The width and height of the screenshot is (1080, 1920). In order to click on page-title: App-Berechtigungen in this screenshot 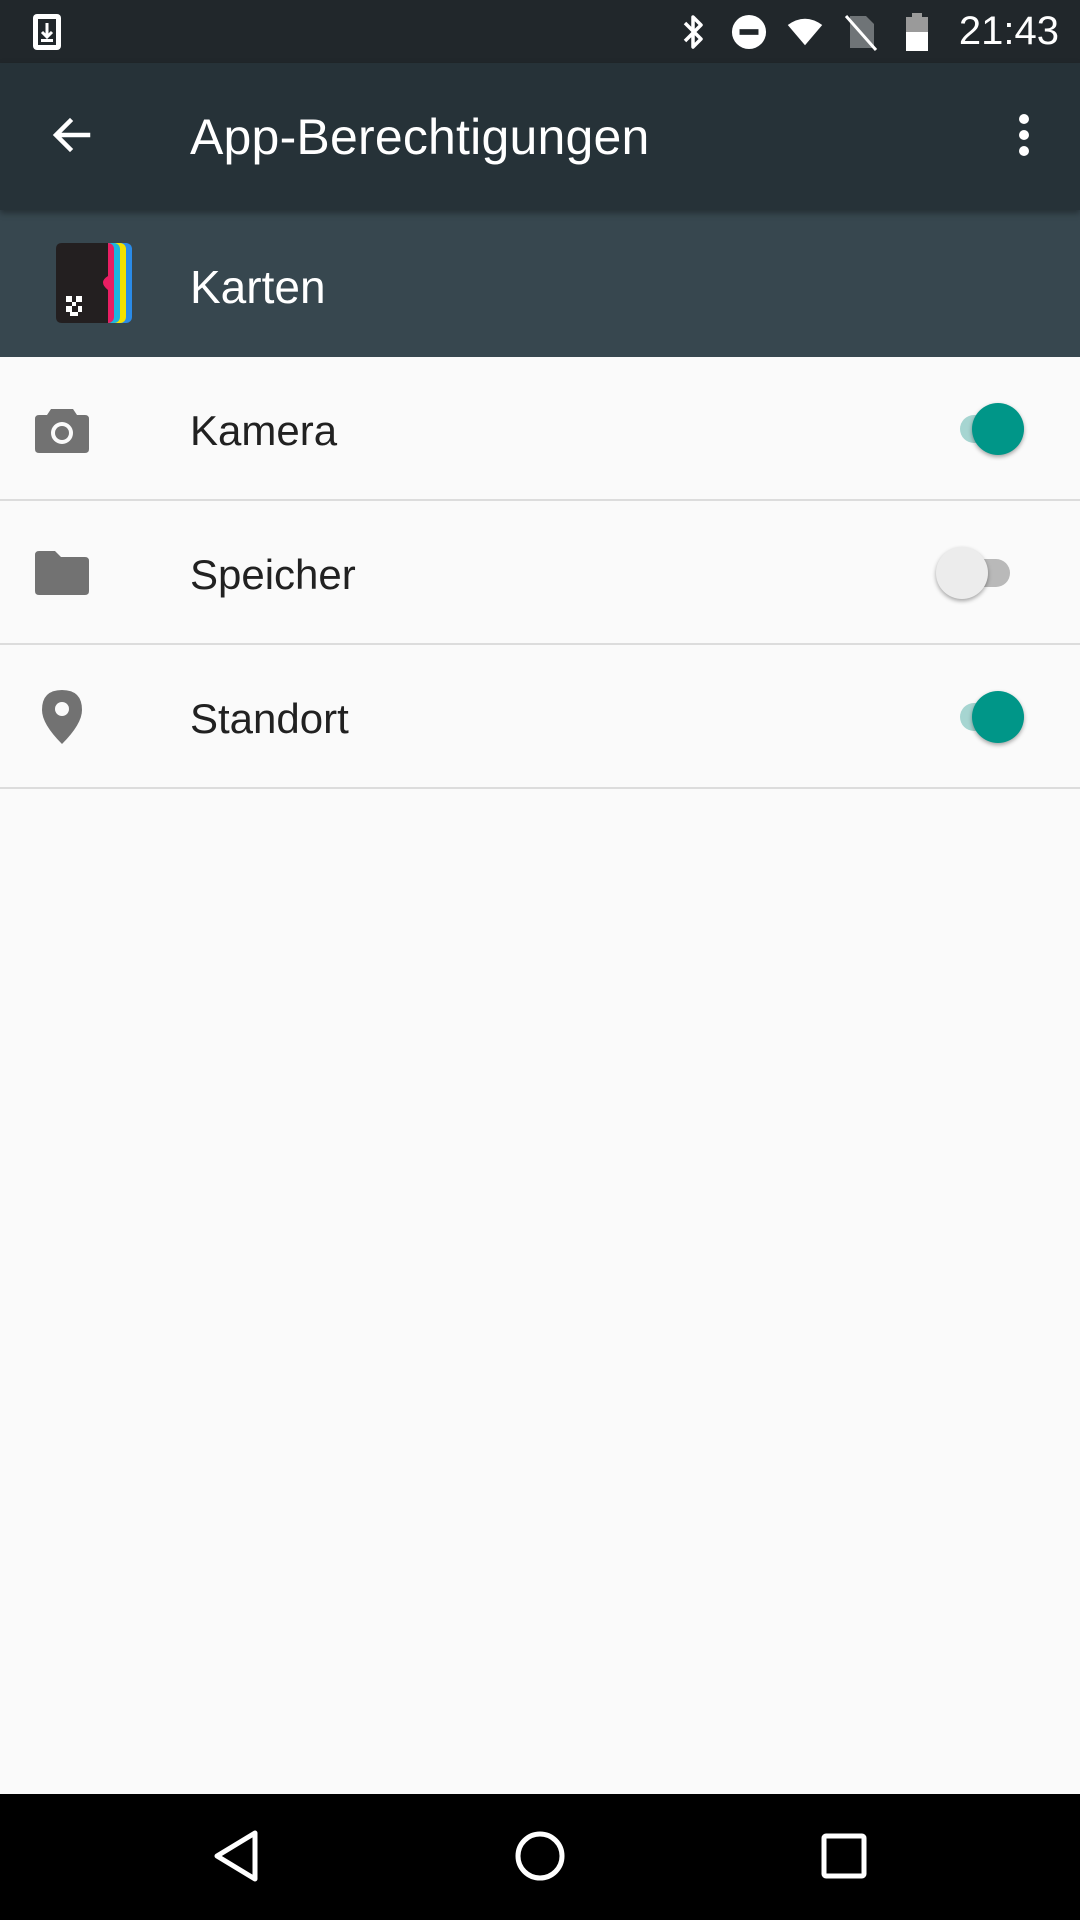, I will do `click(420, 137)`.